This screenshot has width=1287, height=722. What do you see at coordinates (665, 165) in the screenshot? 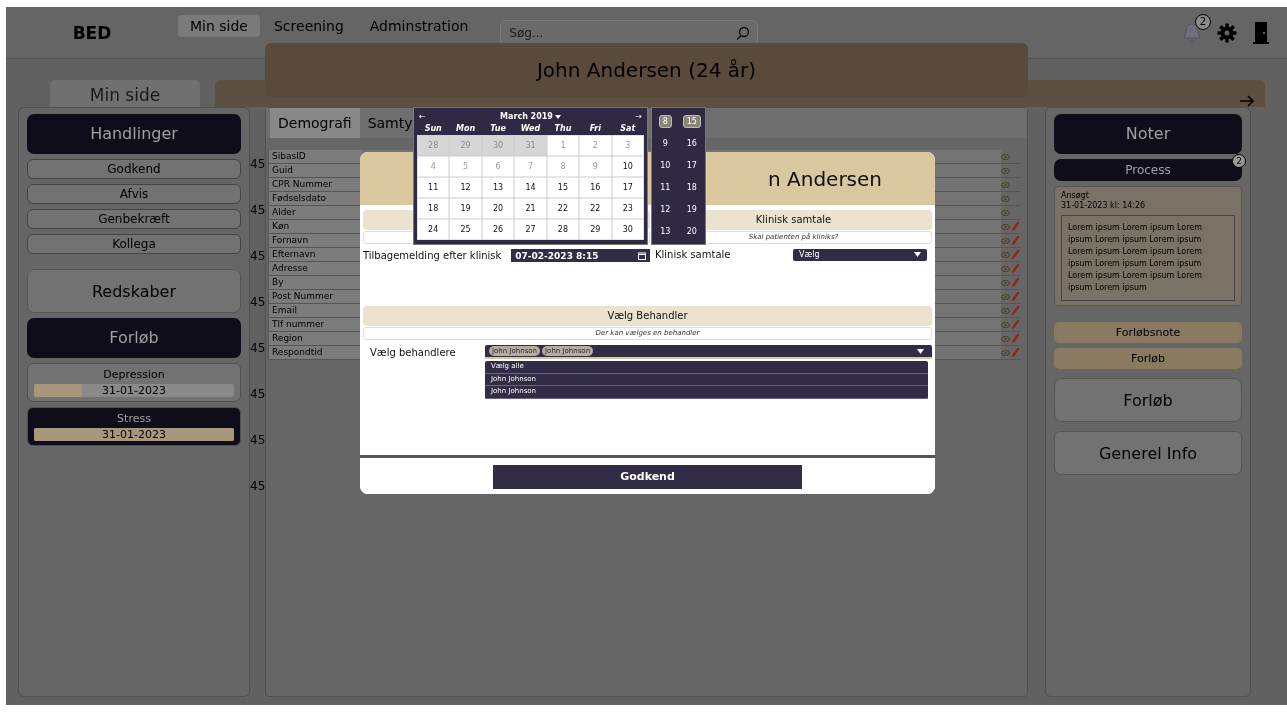
I see `hour-option: 10` at bounding box center [665, 165].